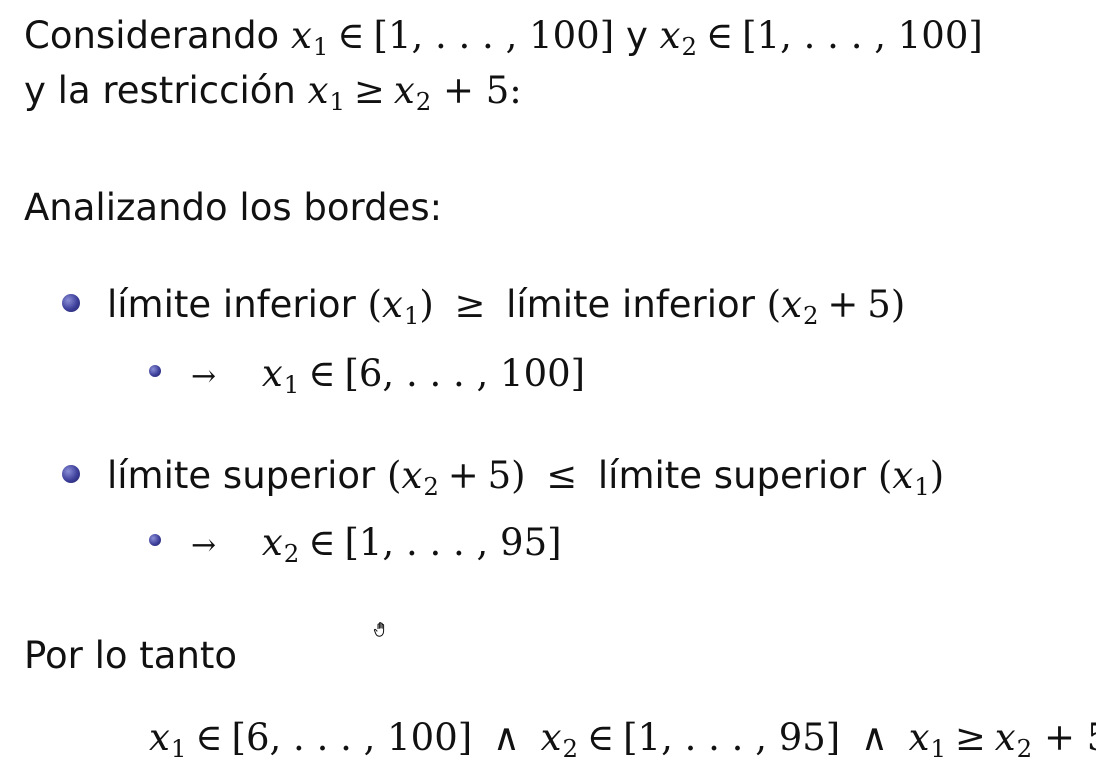 Image resolution: width=1096 pixels, height=767 pixels. Describe the element at coordinates (836, 306) in the screenshot. I see `item1-right-math: (x2 +5)` at that location.